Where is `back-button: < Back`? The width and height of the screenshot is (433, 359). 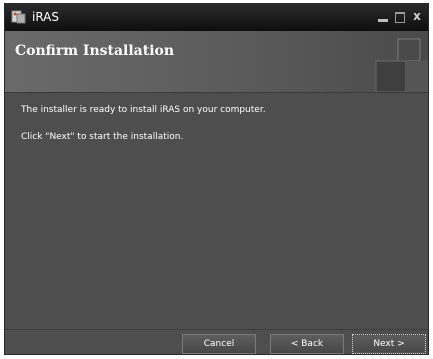 back-button: < Back is located at coordinates (307, 344).